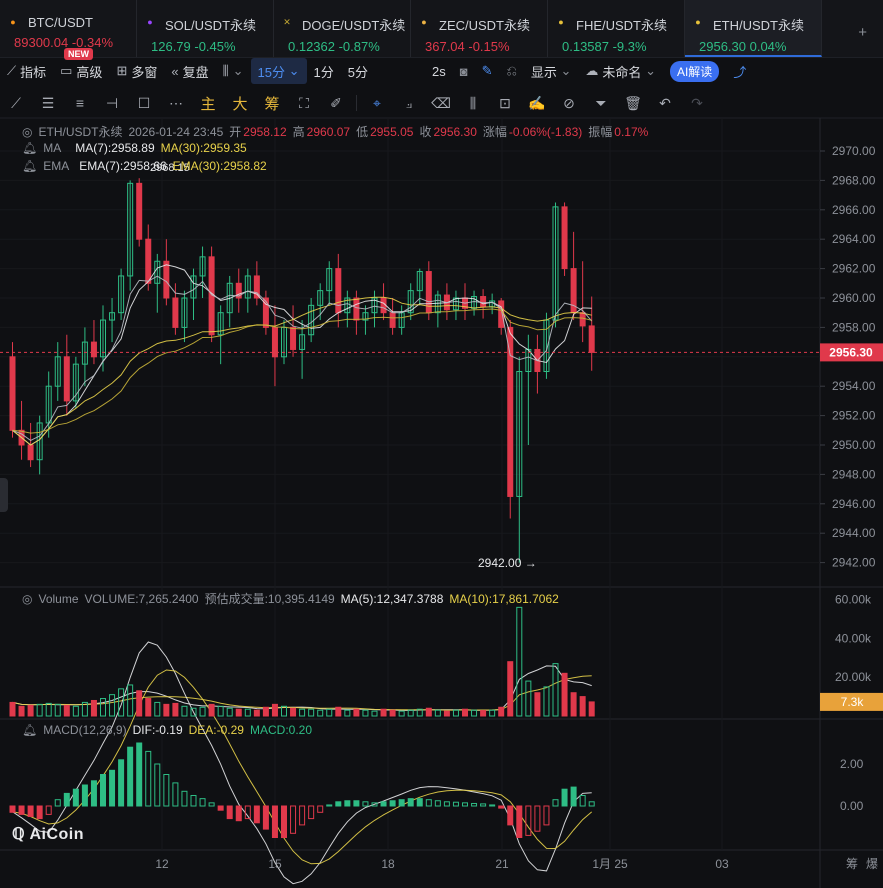  I want to click on volume-value: VOLUME:7,265.2400, so click(141, 599).